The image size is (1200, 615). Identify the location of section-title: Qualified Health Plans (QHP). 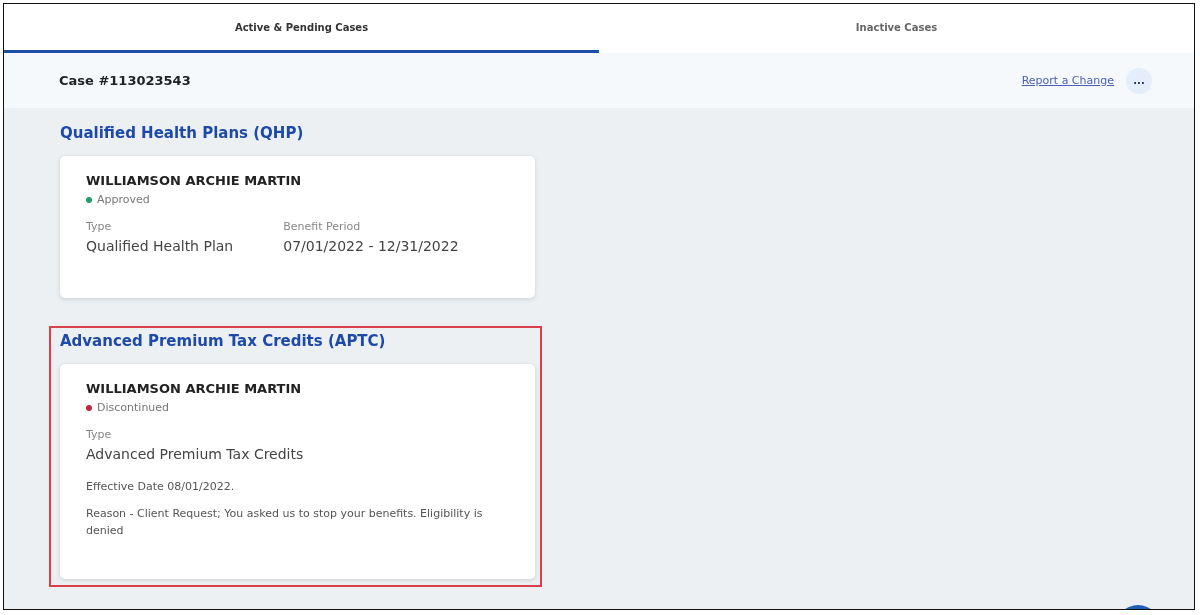
(182, 133).